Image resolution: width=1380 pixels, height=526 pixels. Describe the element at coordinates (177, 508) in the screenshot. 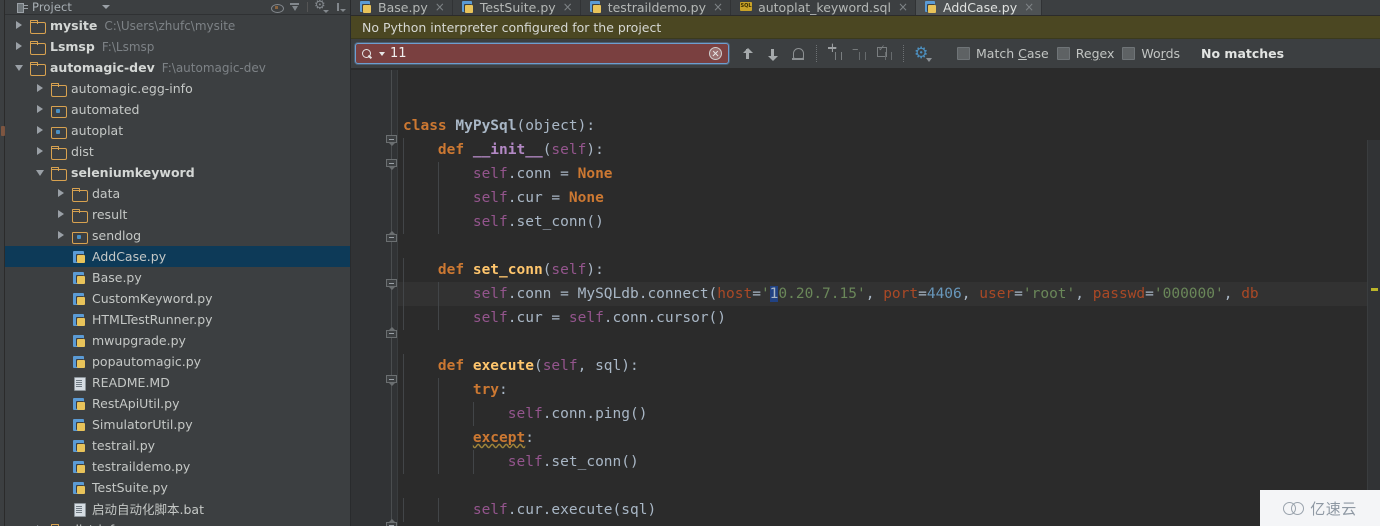

I see `tree-item-.bat: 启动自动化脚本.bat` at that location.